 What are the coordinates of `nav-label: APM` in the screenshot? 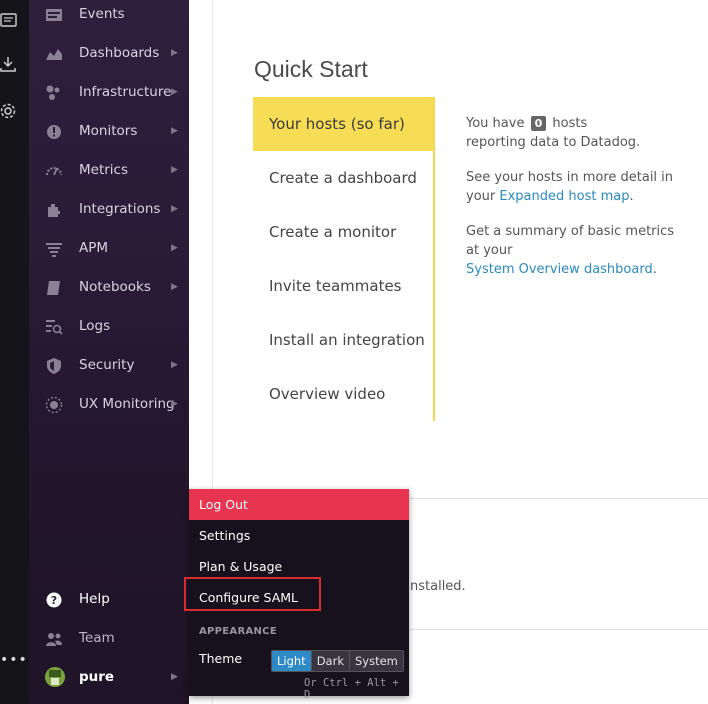 It's located at (94, 248).